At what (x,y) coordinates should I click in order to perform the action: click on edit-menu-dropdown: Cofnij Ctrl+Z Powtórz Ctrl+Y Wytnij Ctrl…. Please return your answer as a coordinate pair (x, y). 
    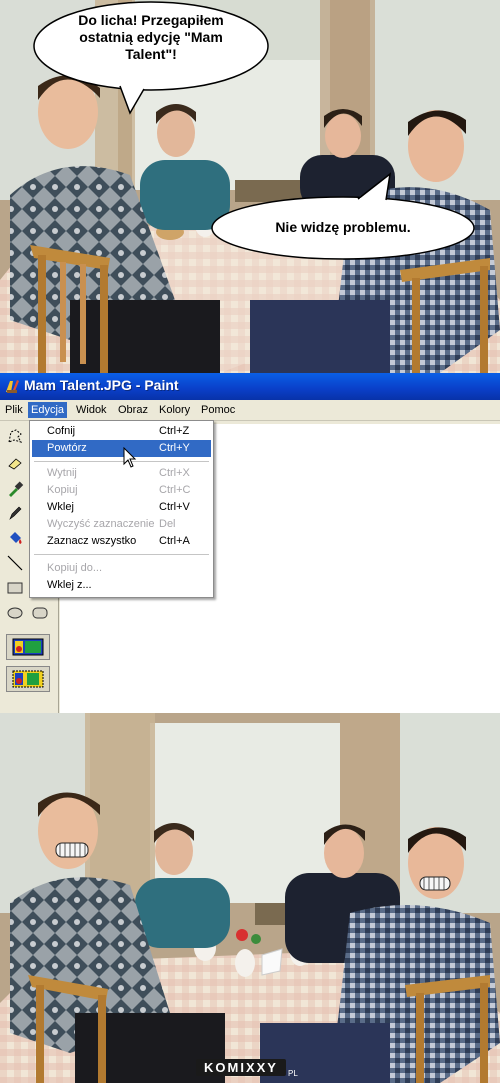
    Looking at the image, I should click on (121, 509).